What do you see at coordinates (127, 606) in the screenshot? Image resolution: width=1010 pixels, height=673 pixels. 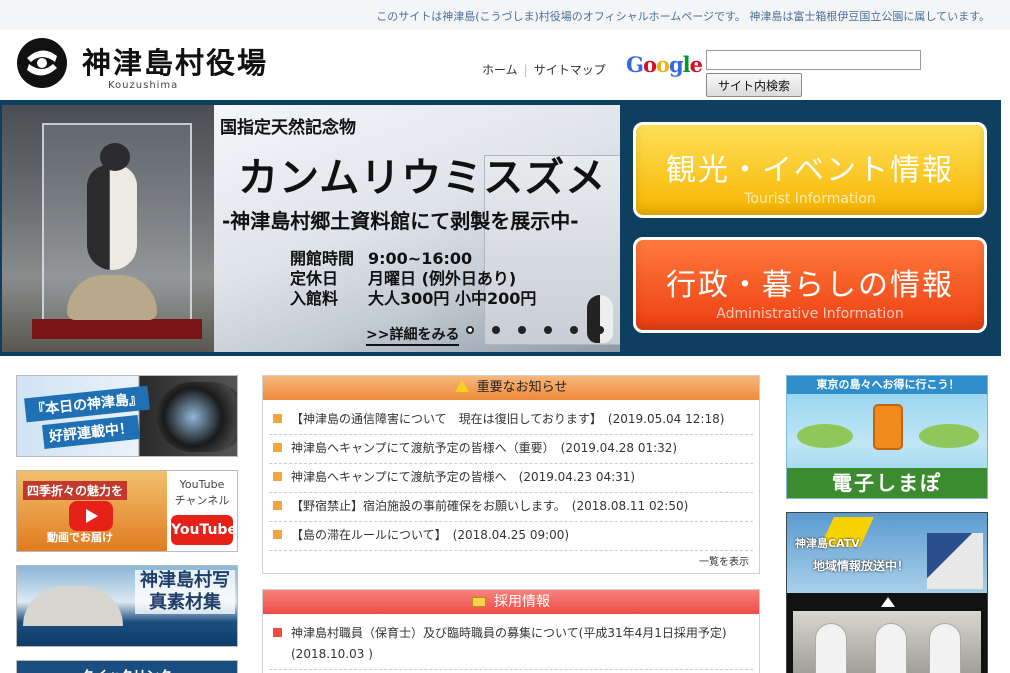 I see `photo-materials-banner: 神津島村写真素材集` at bounding box center [127, 606].